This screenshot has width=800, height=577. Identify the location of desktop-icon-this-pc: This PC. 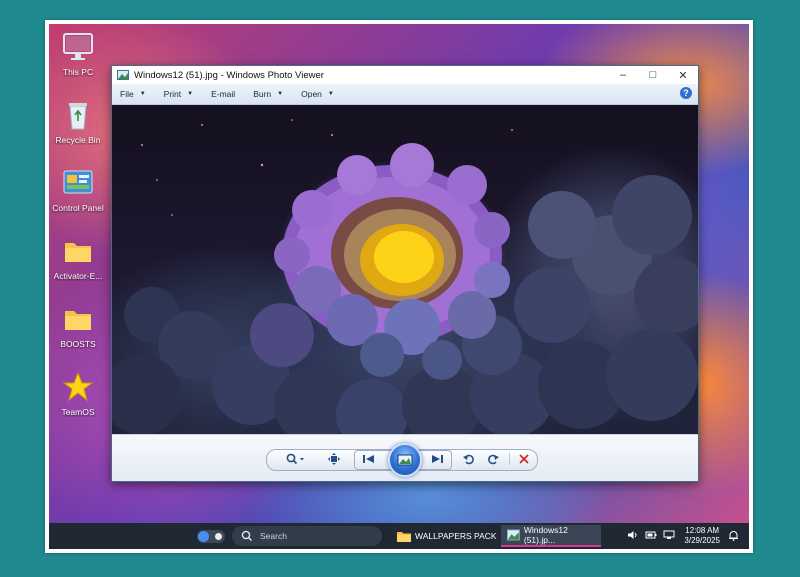
(78, 53).